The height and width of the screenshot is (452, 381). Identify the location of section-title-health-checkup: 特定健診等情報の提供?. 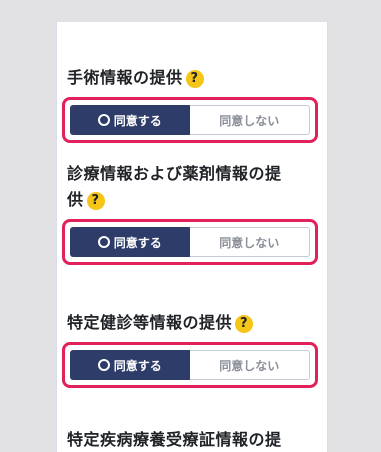
(160, 323).